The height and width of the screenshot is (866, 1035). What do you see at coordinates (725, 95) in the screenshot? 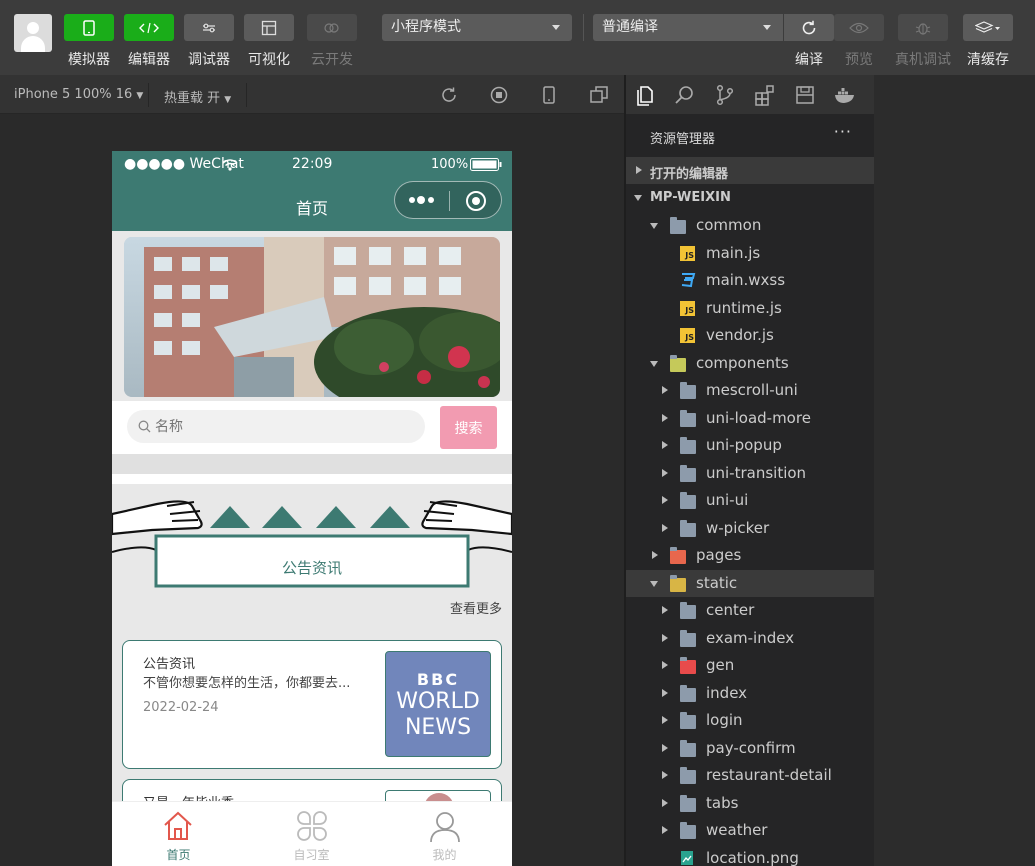
I see `source-control-icon` at bounding box center [725, 95].